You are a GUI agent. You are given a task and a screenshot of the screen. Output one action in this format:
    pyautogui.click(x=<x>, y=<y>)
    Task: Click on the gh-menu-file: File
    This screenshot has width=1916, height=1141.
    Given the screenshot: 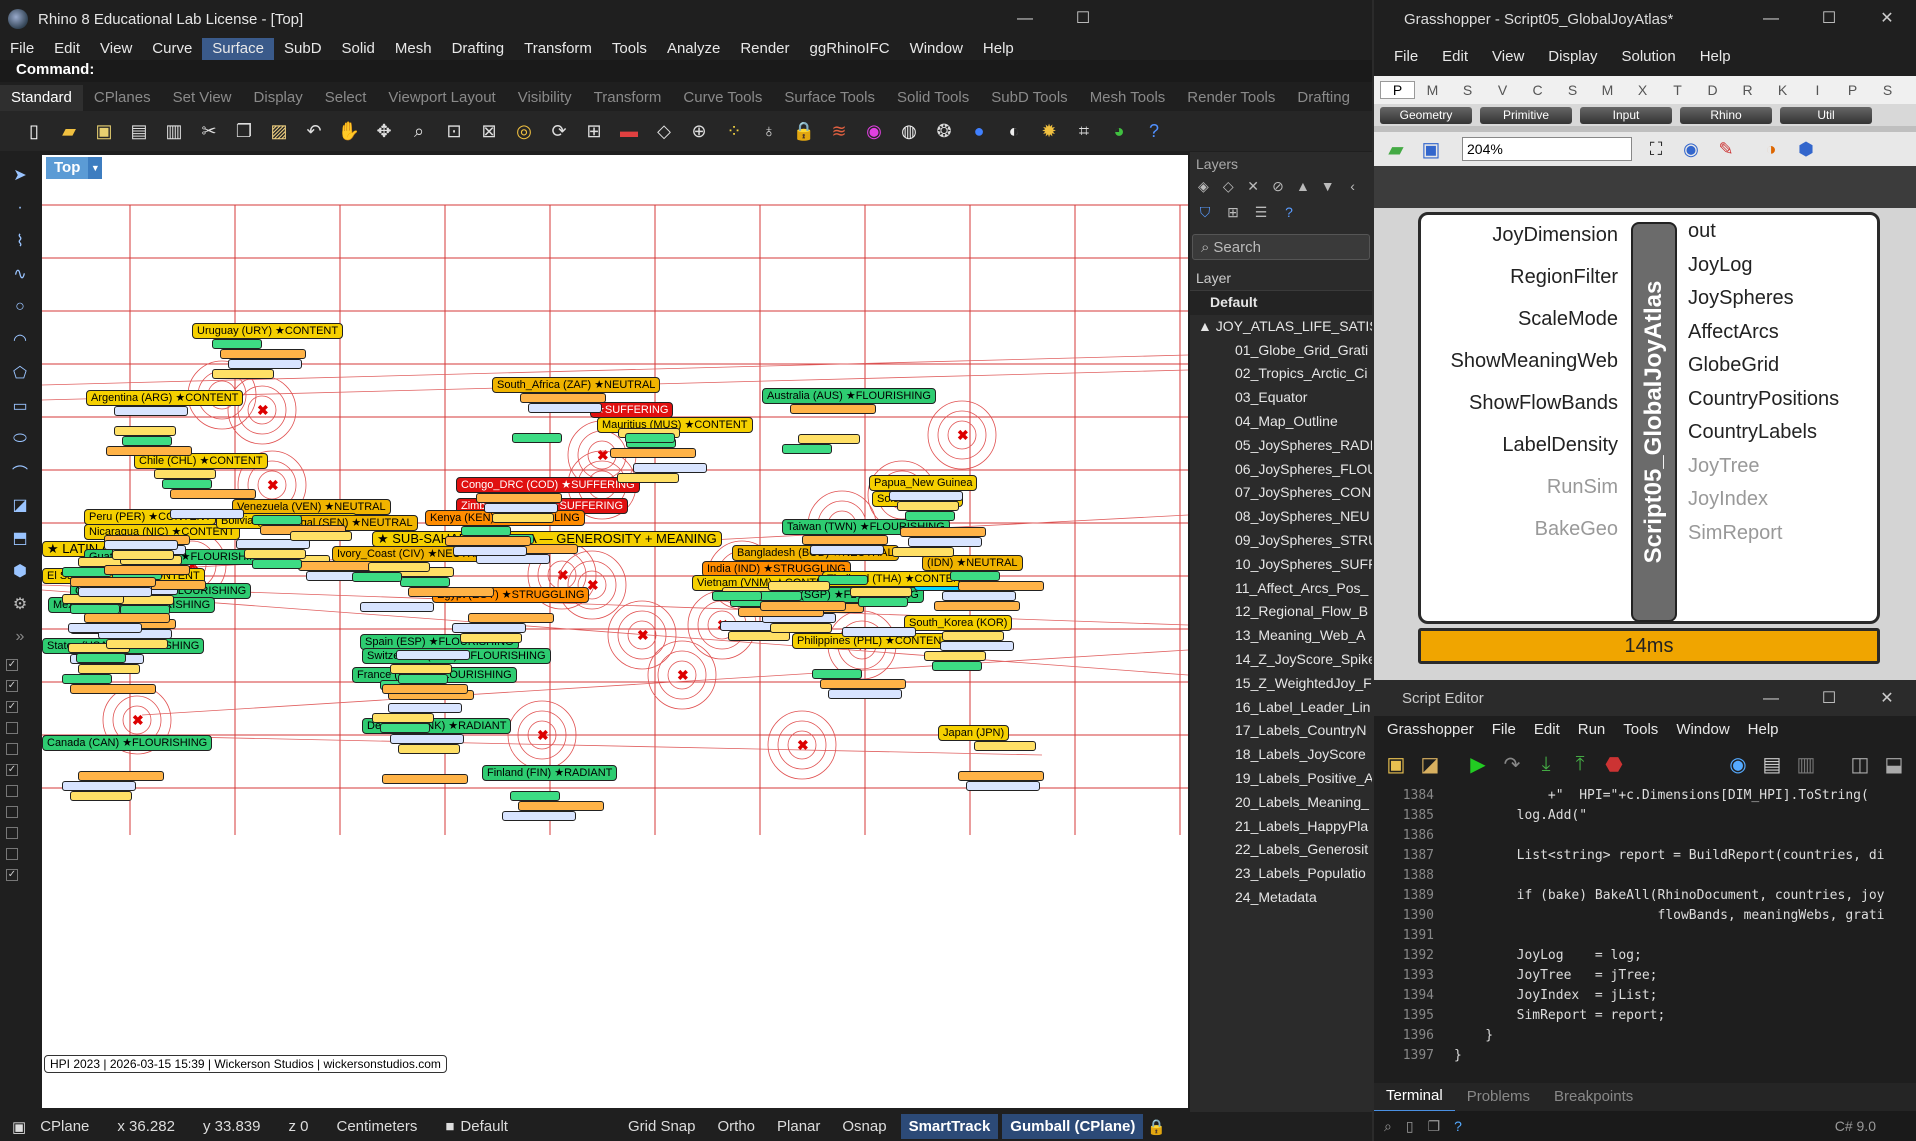 What is the action you would take?
    pyautogui.click(x=1406, y=57)
    